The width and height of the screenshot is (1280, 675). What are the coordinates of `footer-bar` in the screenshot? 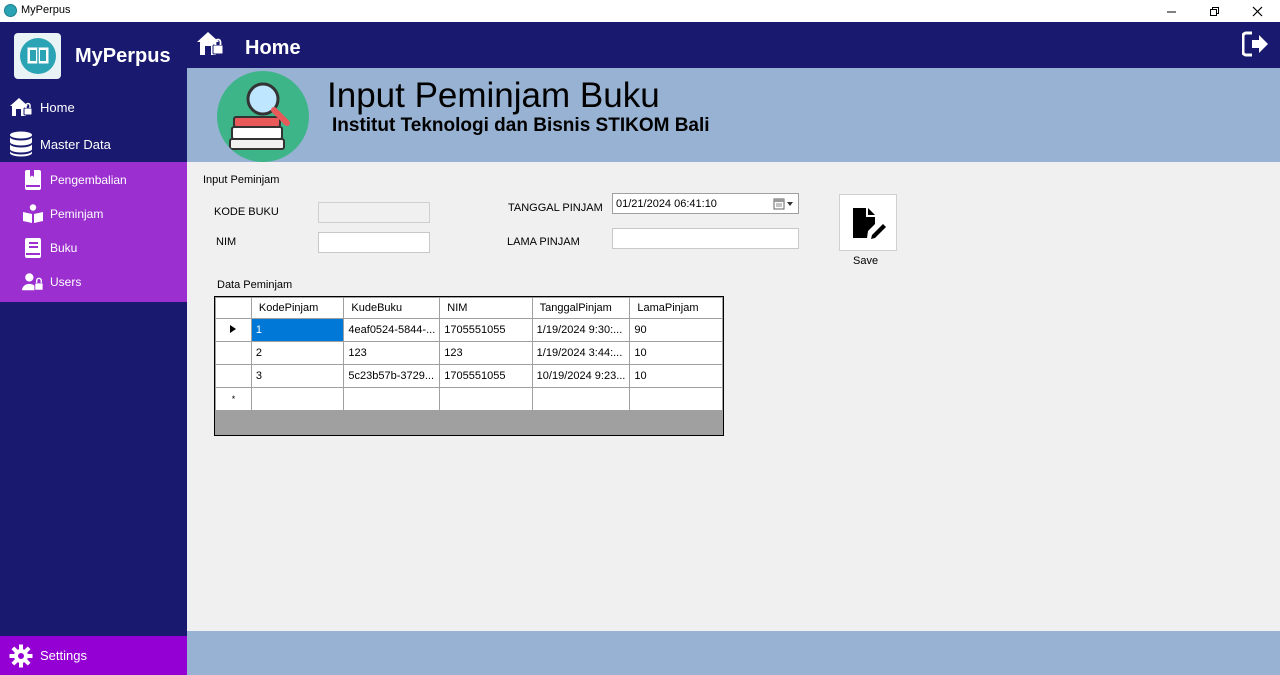 It's located at (733, 653).